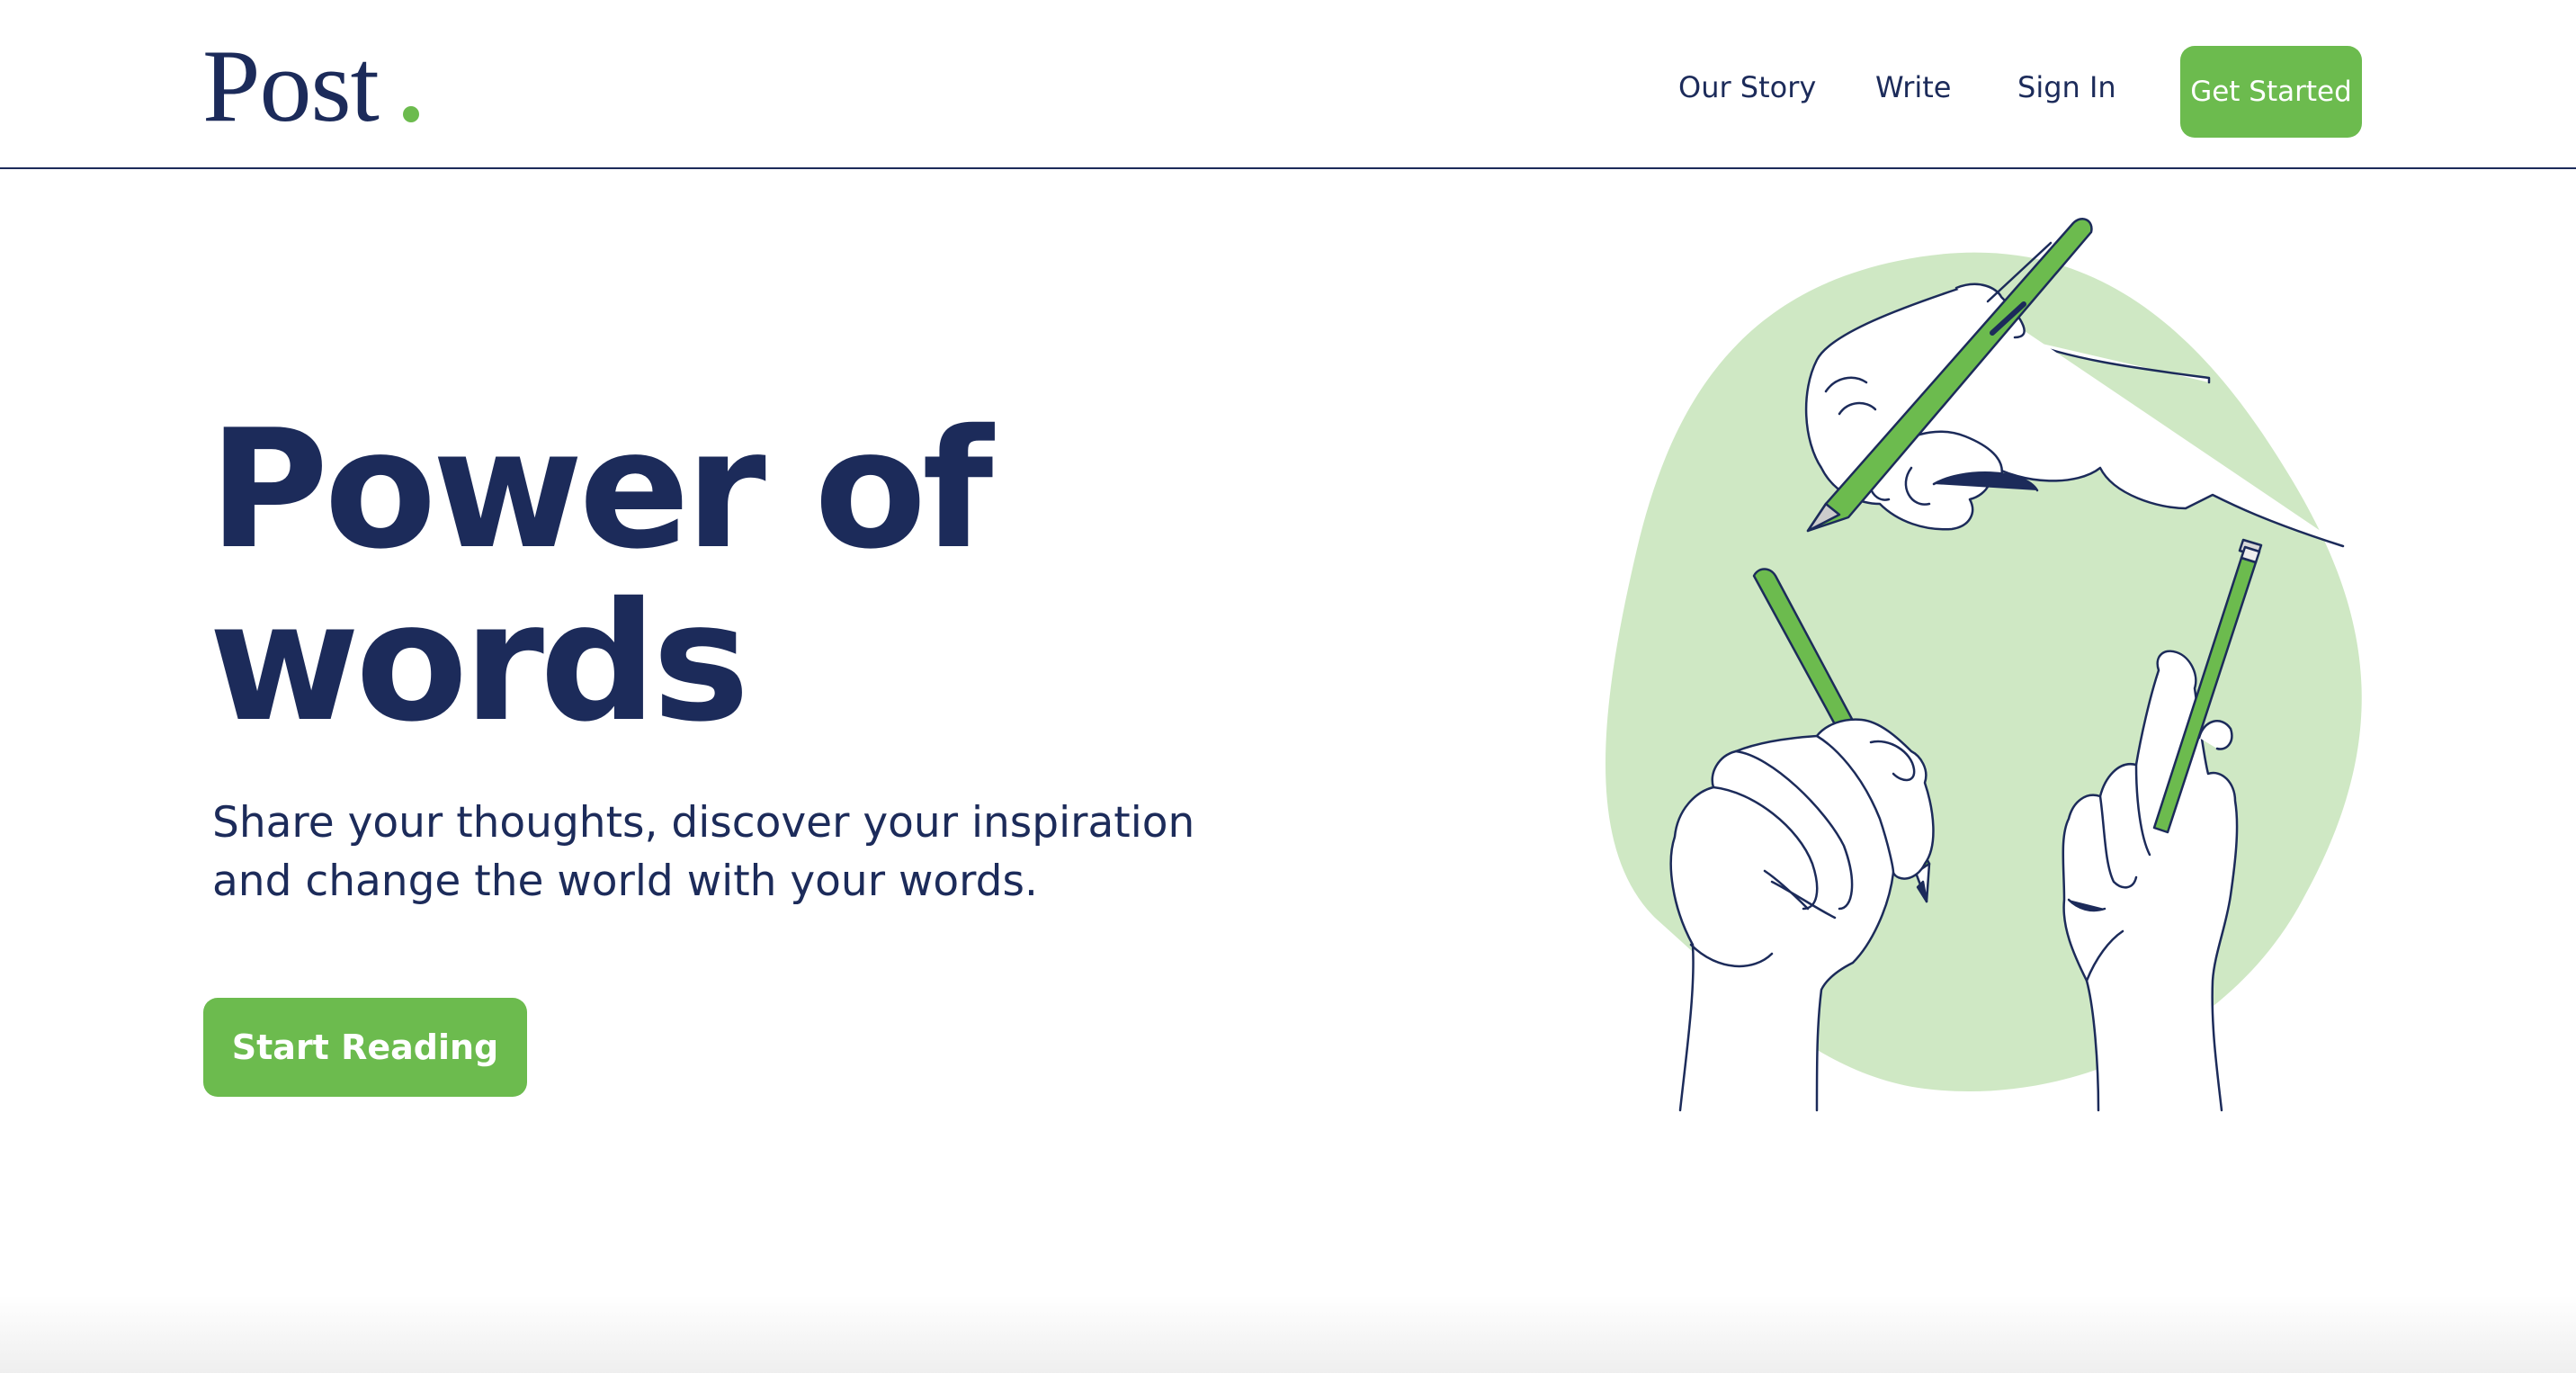  I want to click on get-started-button: Get Started, so click(2271, 92).